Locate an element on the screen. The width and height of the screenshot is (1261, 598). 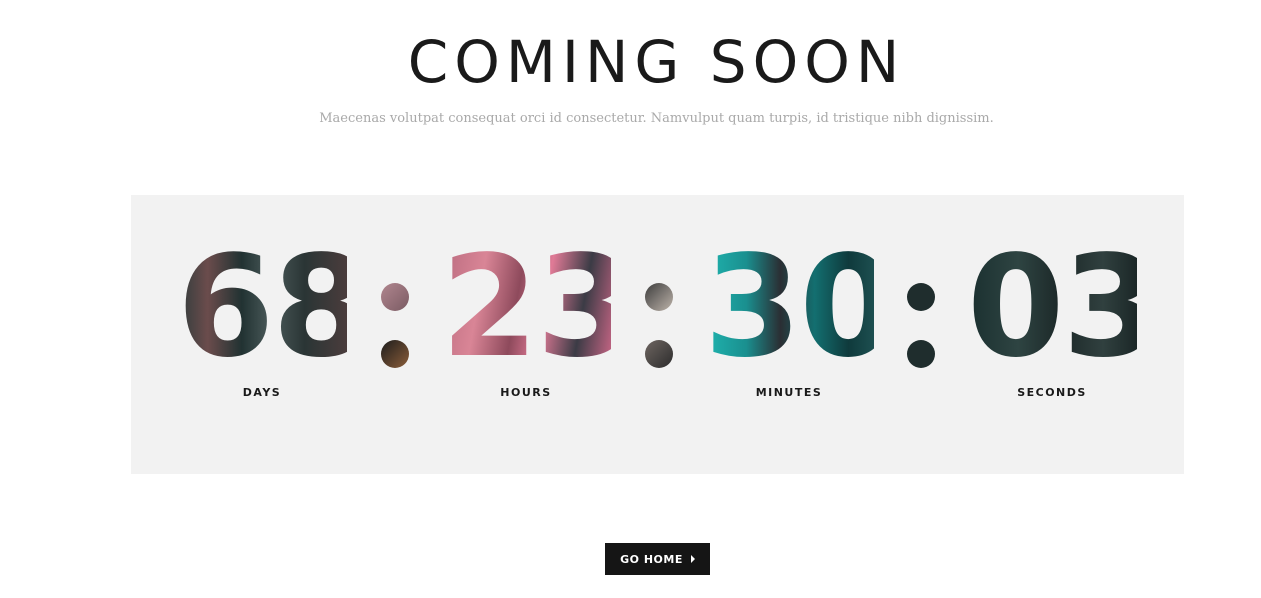
page-title: COMING SOON is located at coordinates (656, 62).